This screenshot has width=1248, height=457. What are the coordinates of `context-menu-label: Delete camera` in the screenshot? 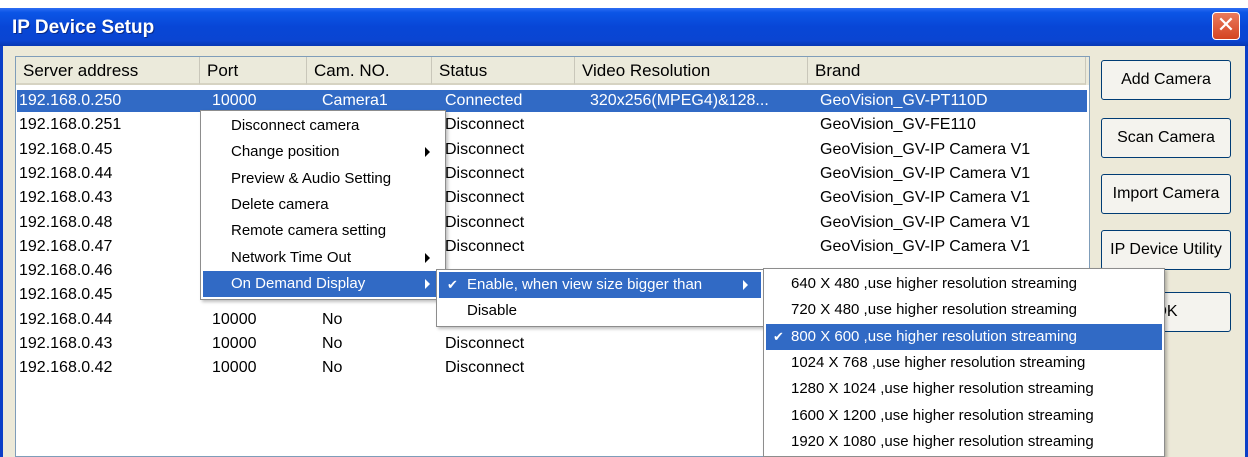 It's located at (280, 204).